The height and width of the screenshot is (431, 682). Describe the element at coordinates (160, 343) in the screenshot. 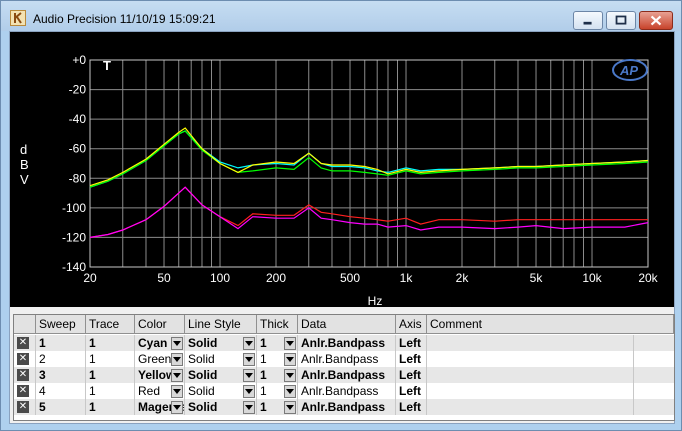

I see `cell-color: Cyan` at that location.